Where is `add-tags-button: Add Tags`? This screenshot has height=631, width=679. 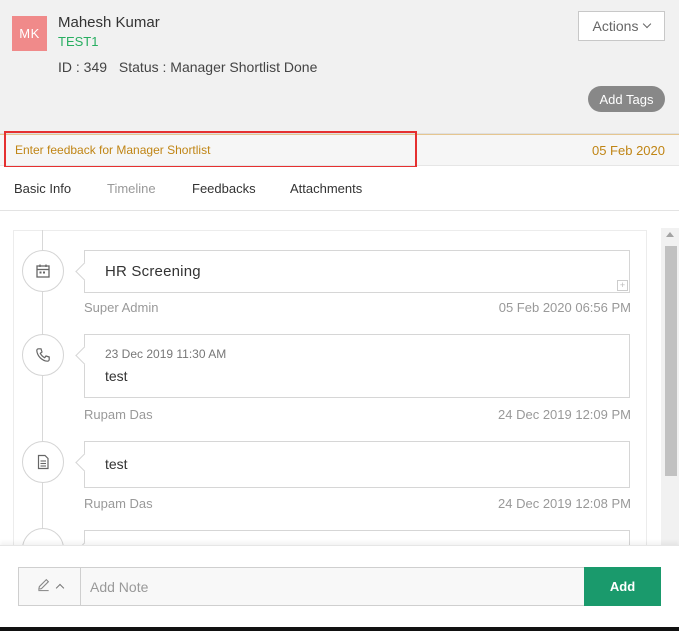 add-tags-button: Add Tags is located at coordinates (626, 99).